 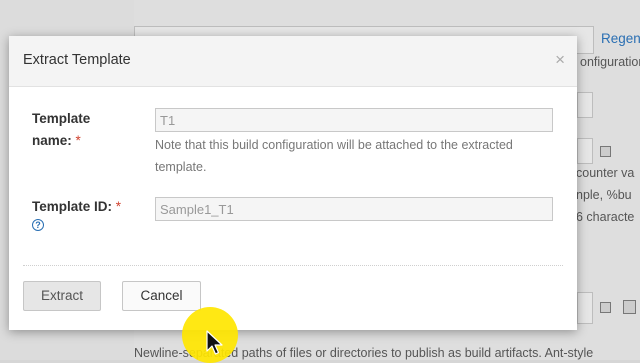 What do you see at coordinates (620, 38) in the screenshot?
I see `regenerate-link: Regen` at bounding box center [620, 38].